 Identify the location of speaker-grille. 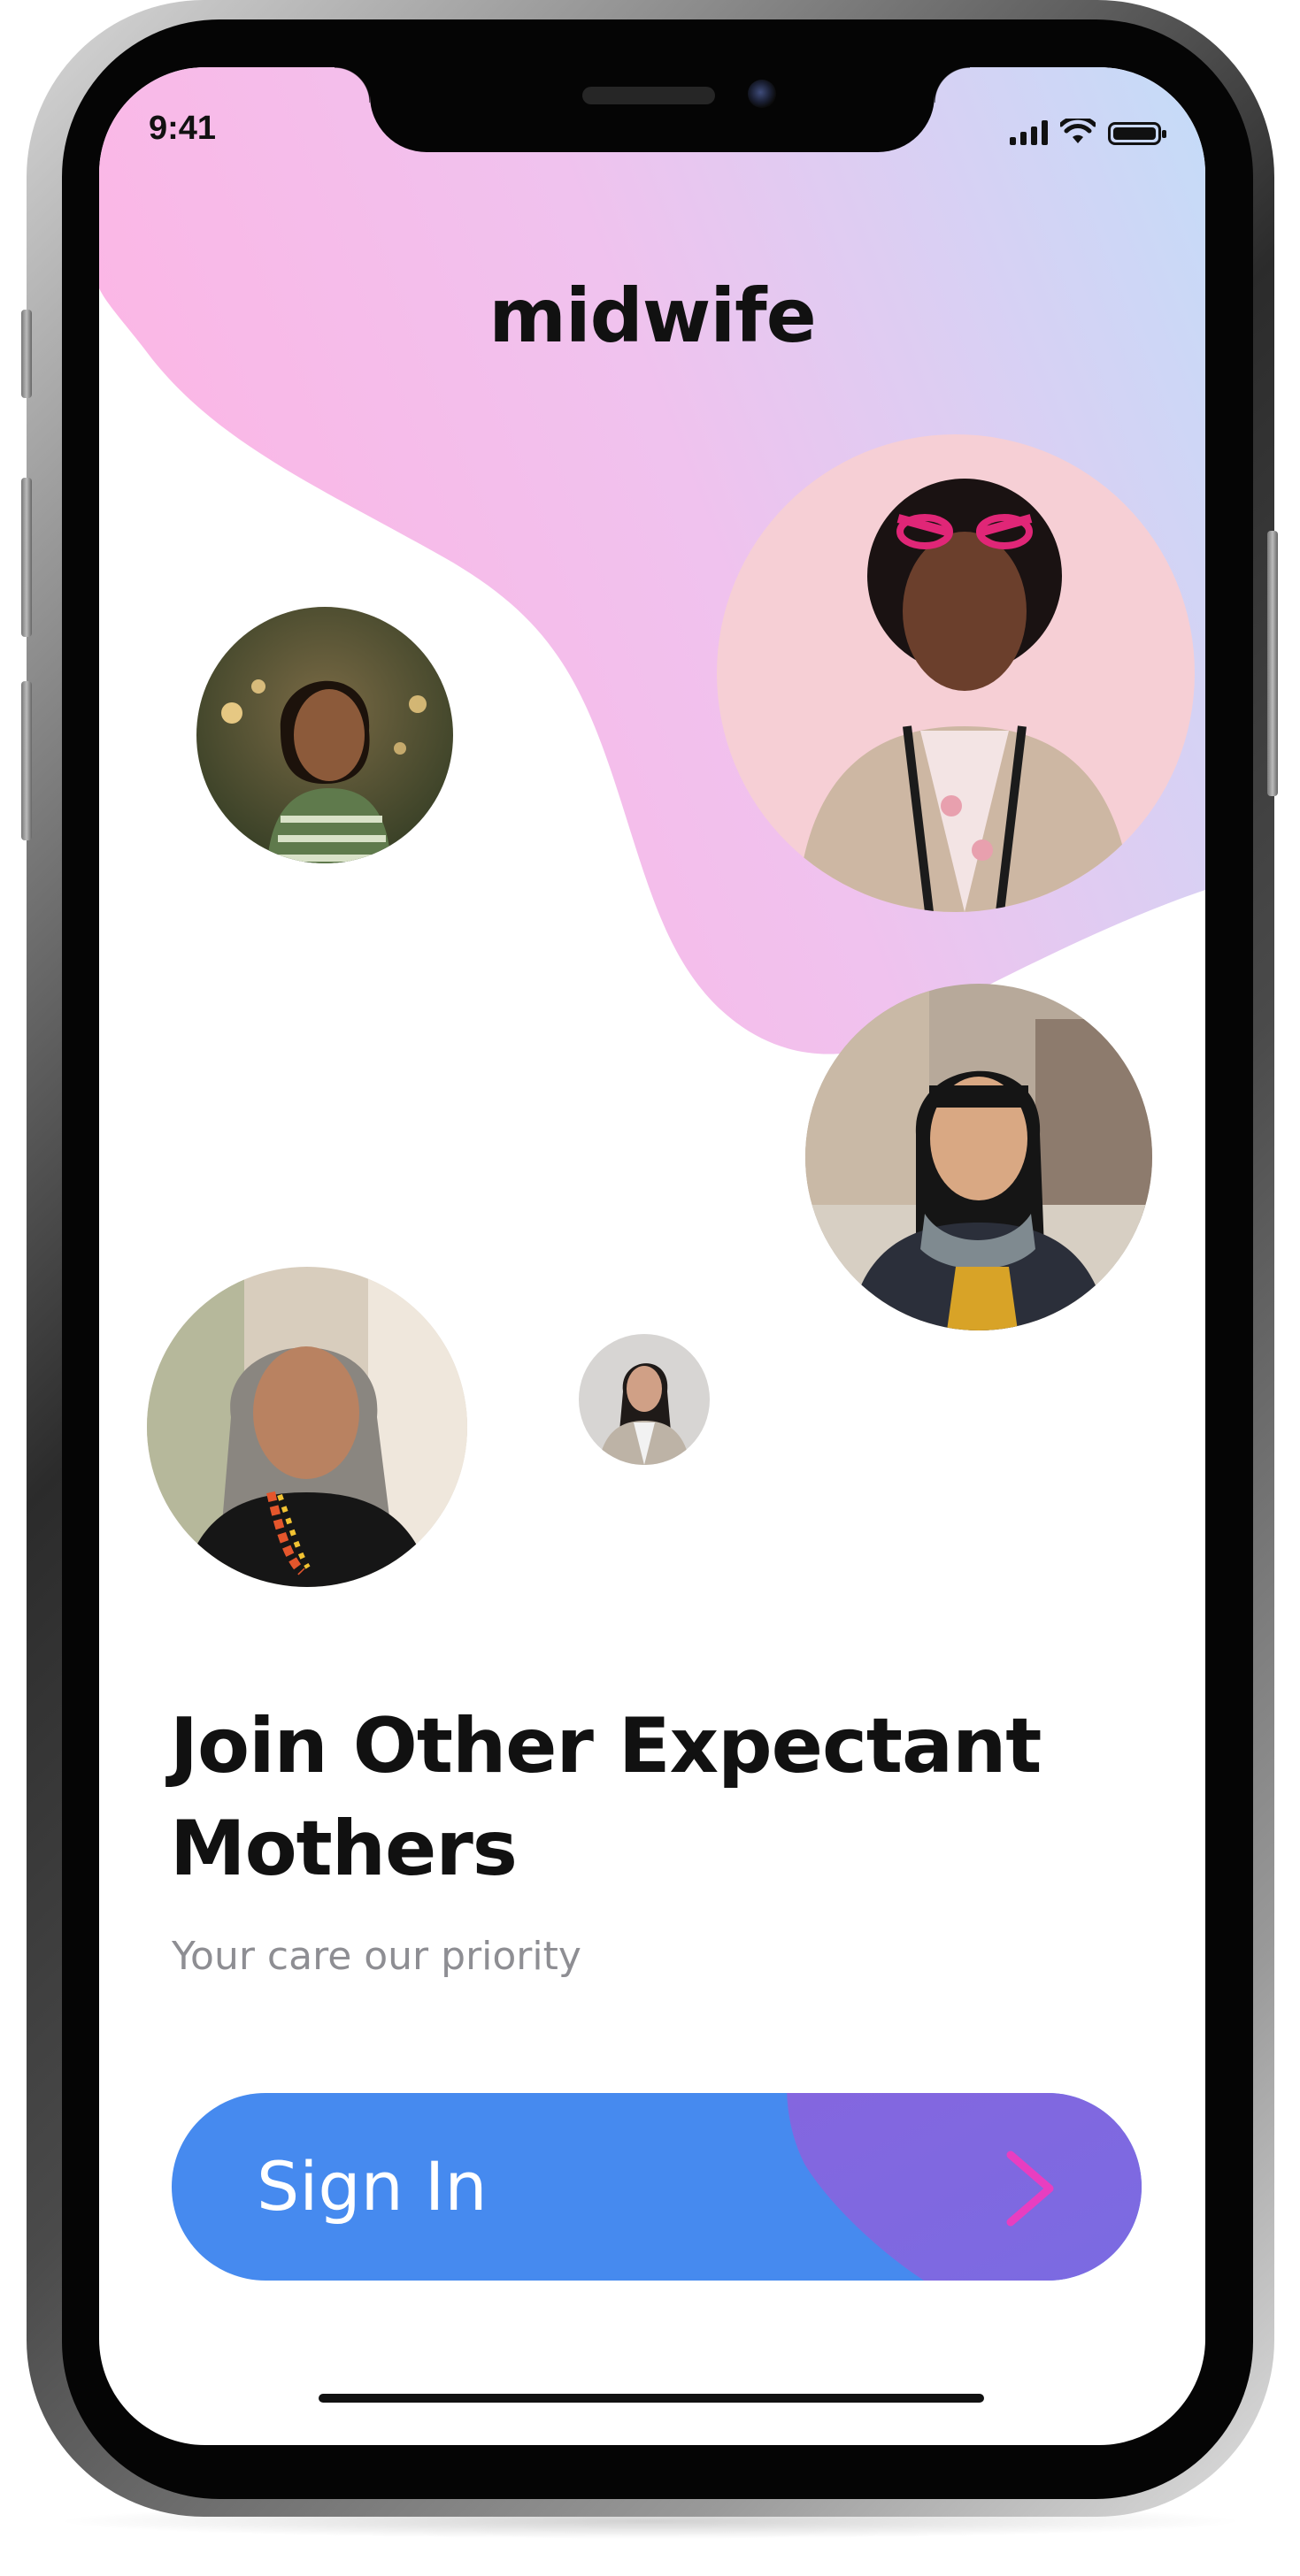
(648, 95).